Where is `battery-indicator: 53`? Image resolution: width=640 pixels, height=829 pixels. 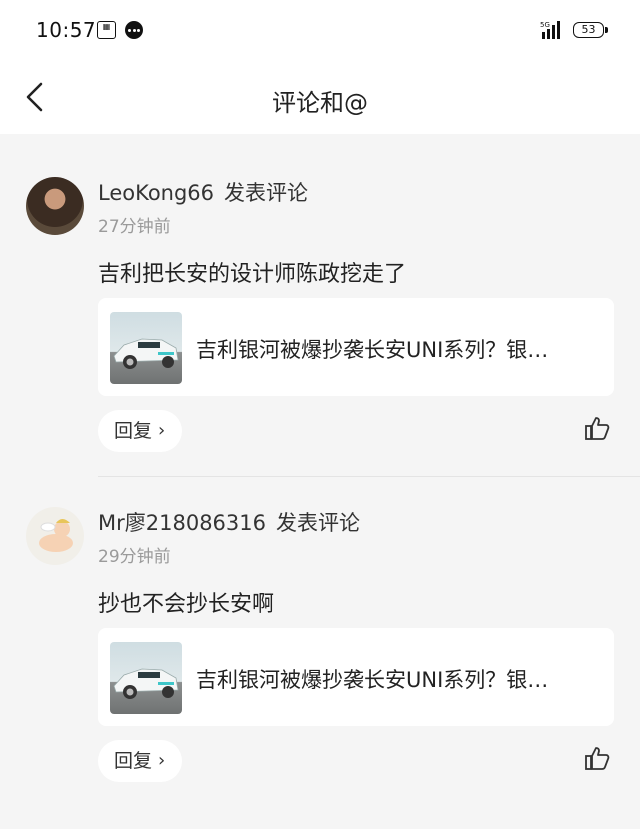
battery-indicator: 53 is located at coordinates (590, 30).